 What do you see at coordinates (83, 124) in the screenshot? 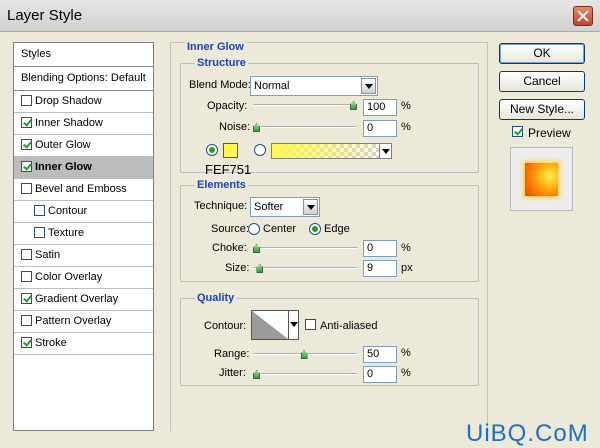
I see `style-item-inner-shadow: Inner Shadow` at bounding box center [83, 124].